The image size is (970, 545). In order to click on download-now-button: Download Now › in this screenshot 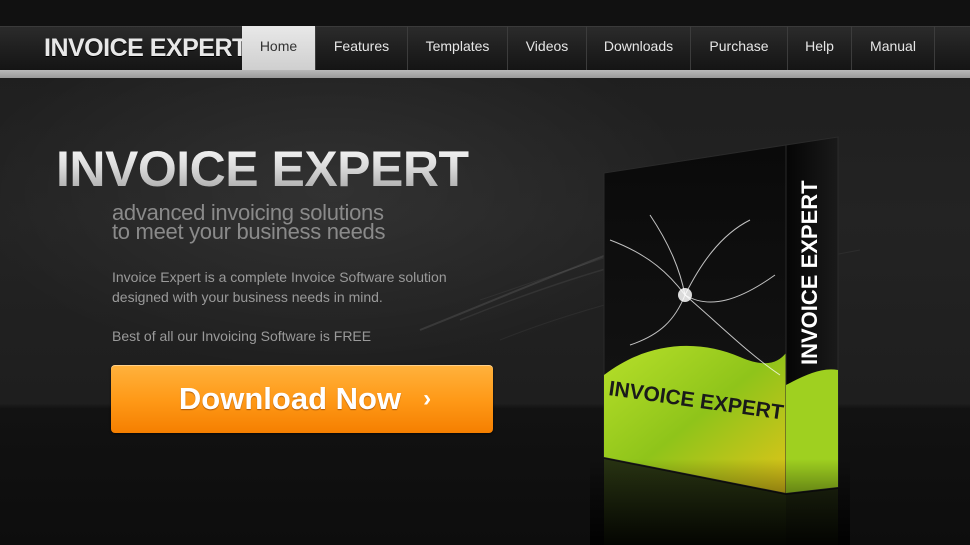, I will do `click(302, 399)`.